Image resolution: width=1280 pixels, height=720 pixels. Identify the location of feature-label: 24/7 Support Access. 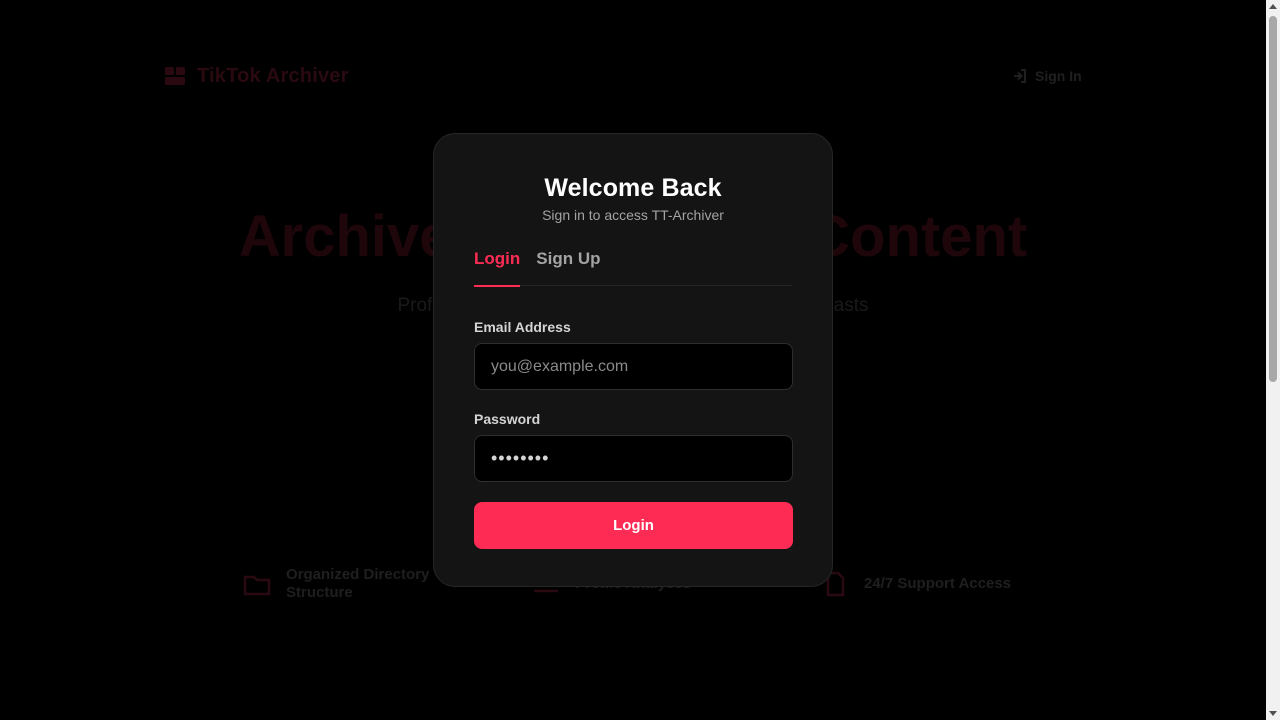
(938, 583).